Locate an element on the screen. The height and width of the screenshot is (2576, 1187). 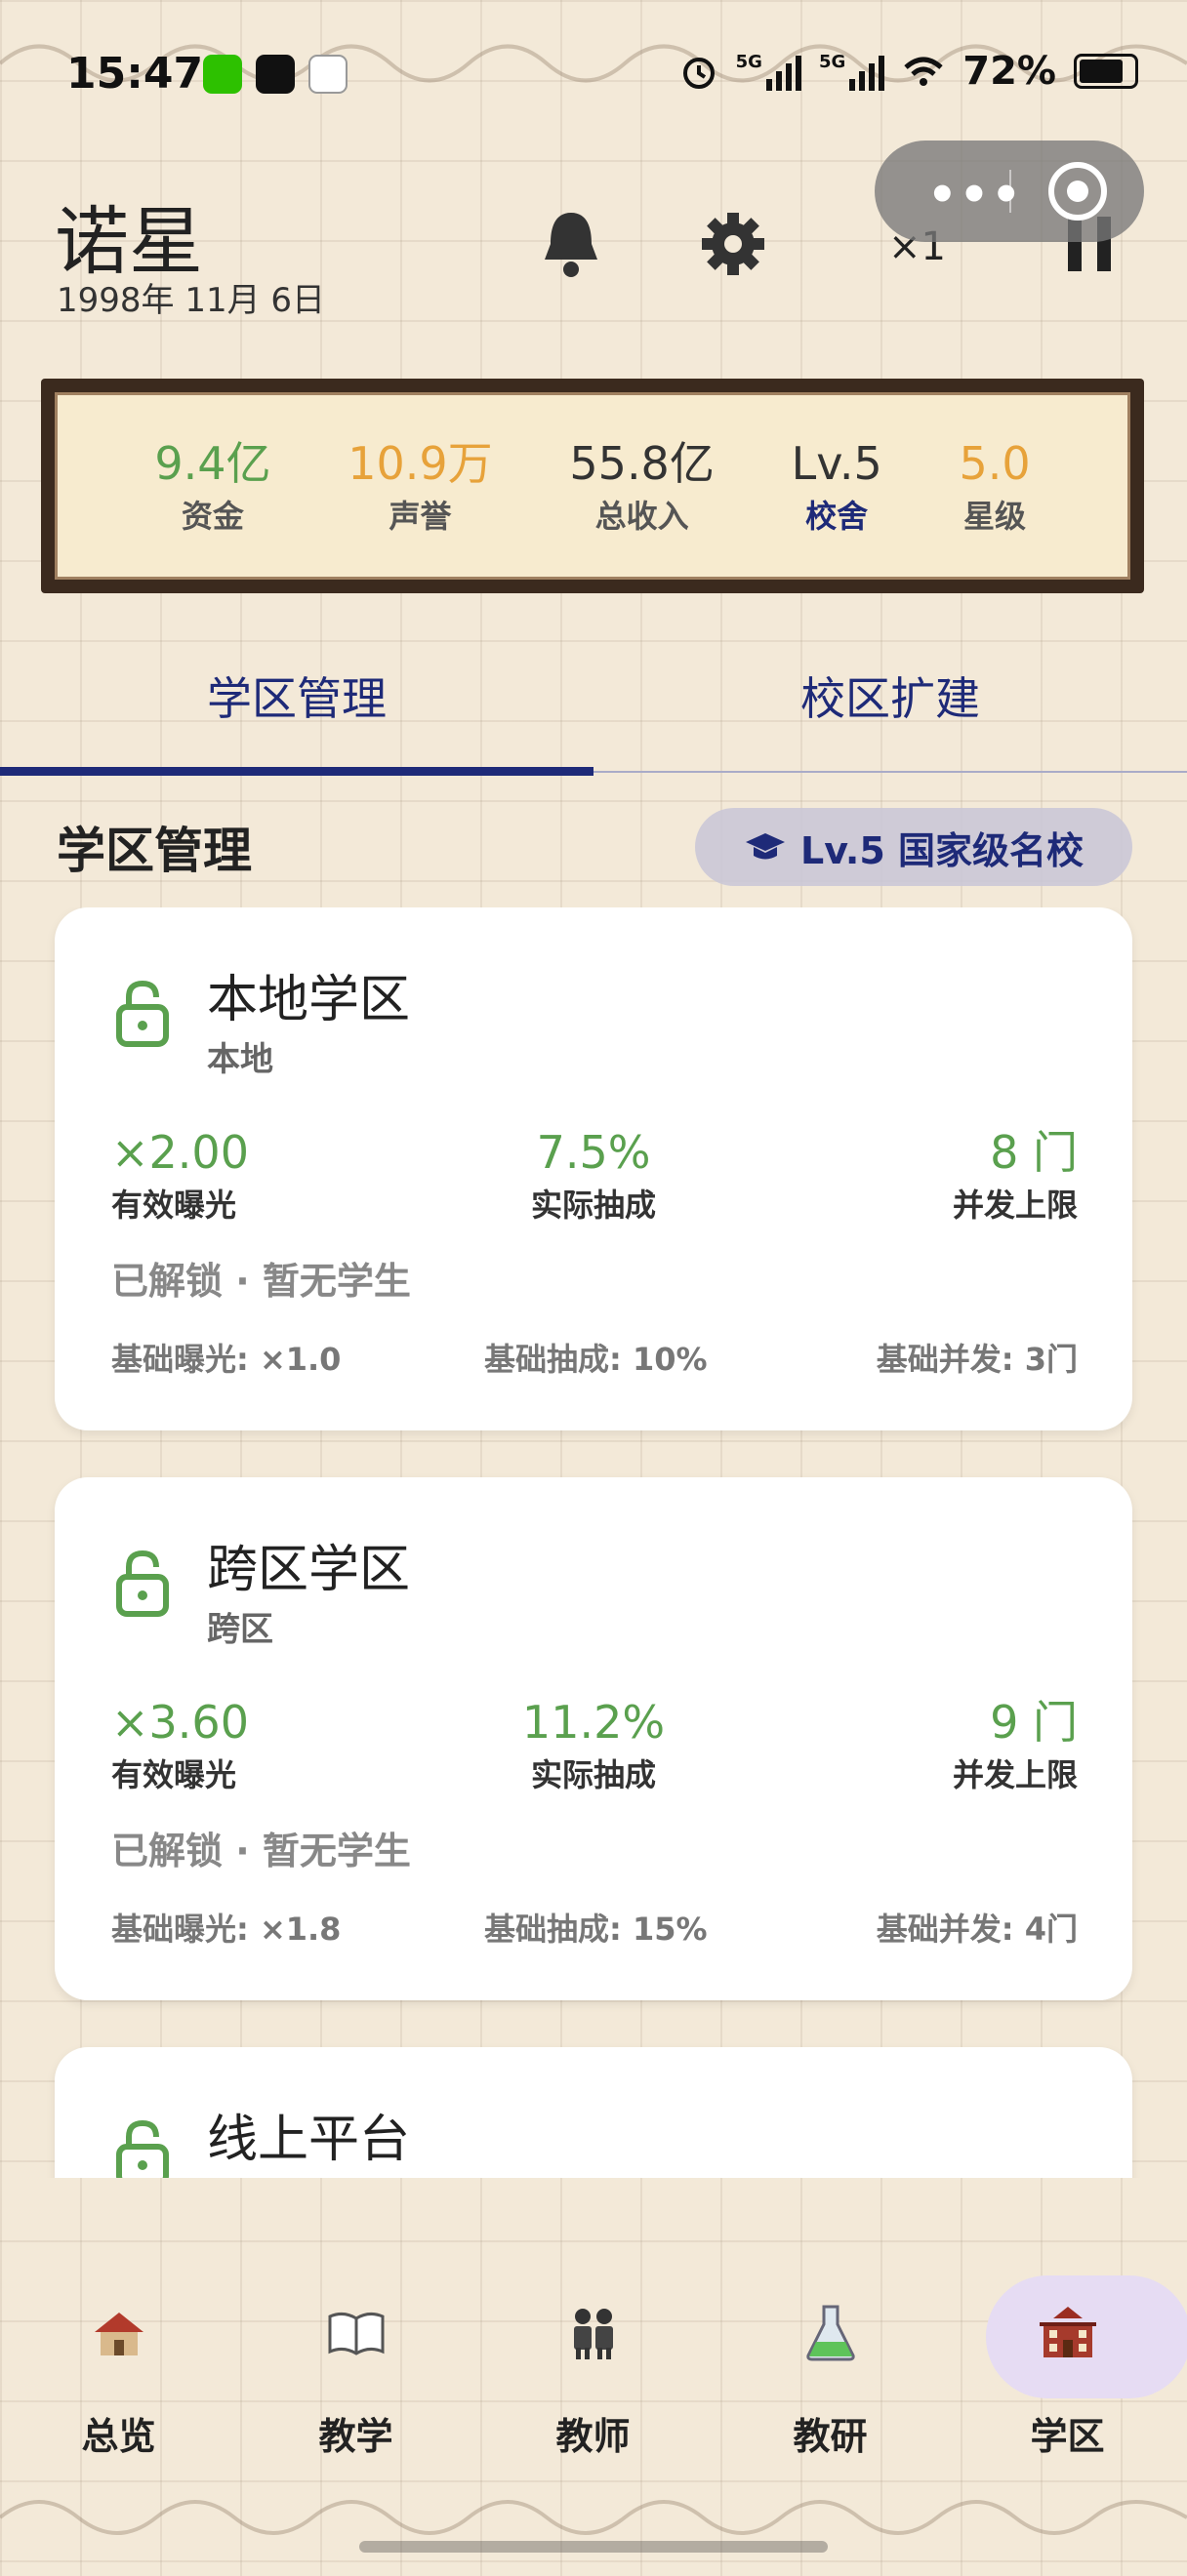
base-commission: 基础抽成: 10% is located at coordinates (596, 1359).